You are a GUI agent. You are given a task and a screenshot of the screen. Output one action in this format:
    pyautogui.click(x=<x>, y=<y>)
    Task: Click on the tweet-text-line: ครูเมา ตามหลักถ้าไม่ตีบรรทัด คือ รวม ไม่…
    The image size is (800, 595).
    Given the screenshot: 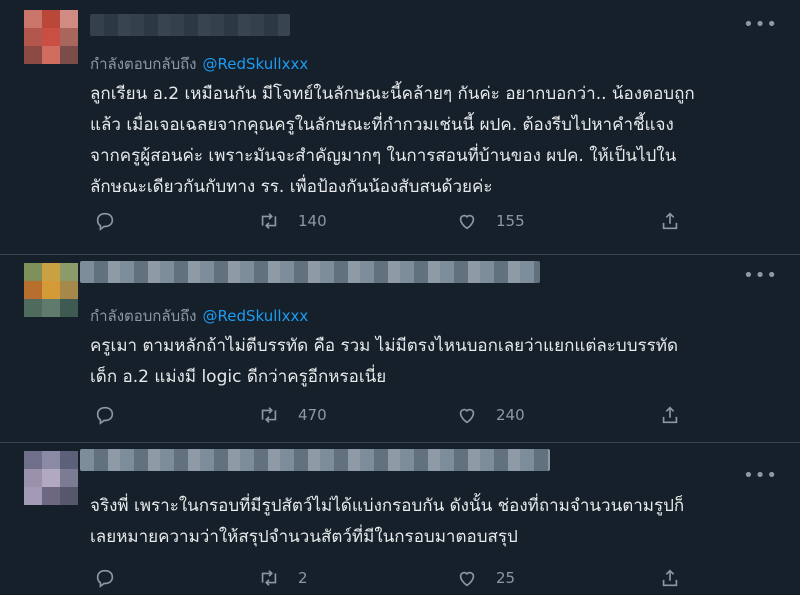 What is the action you would take?
    pyautogui.click(x=384, y=346)
    